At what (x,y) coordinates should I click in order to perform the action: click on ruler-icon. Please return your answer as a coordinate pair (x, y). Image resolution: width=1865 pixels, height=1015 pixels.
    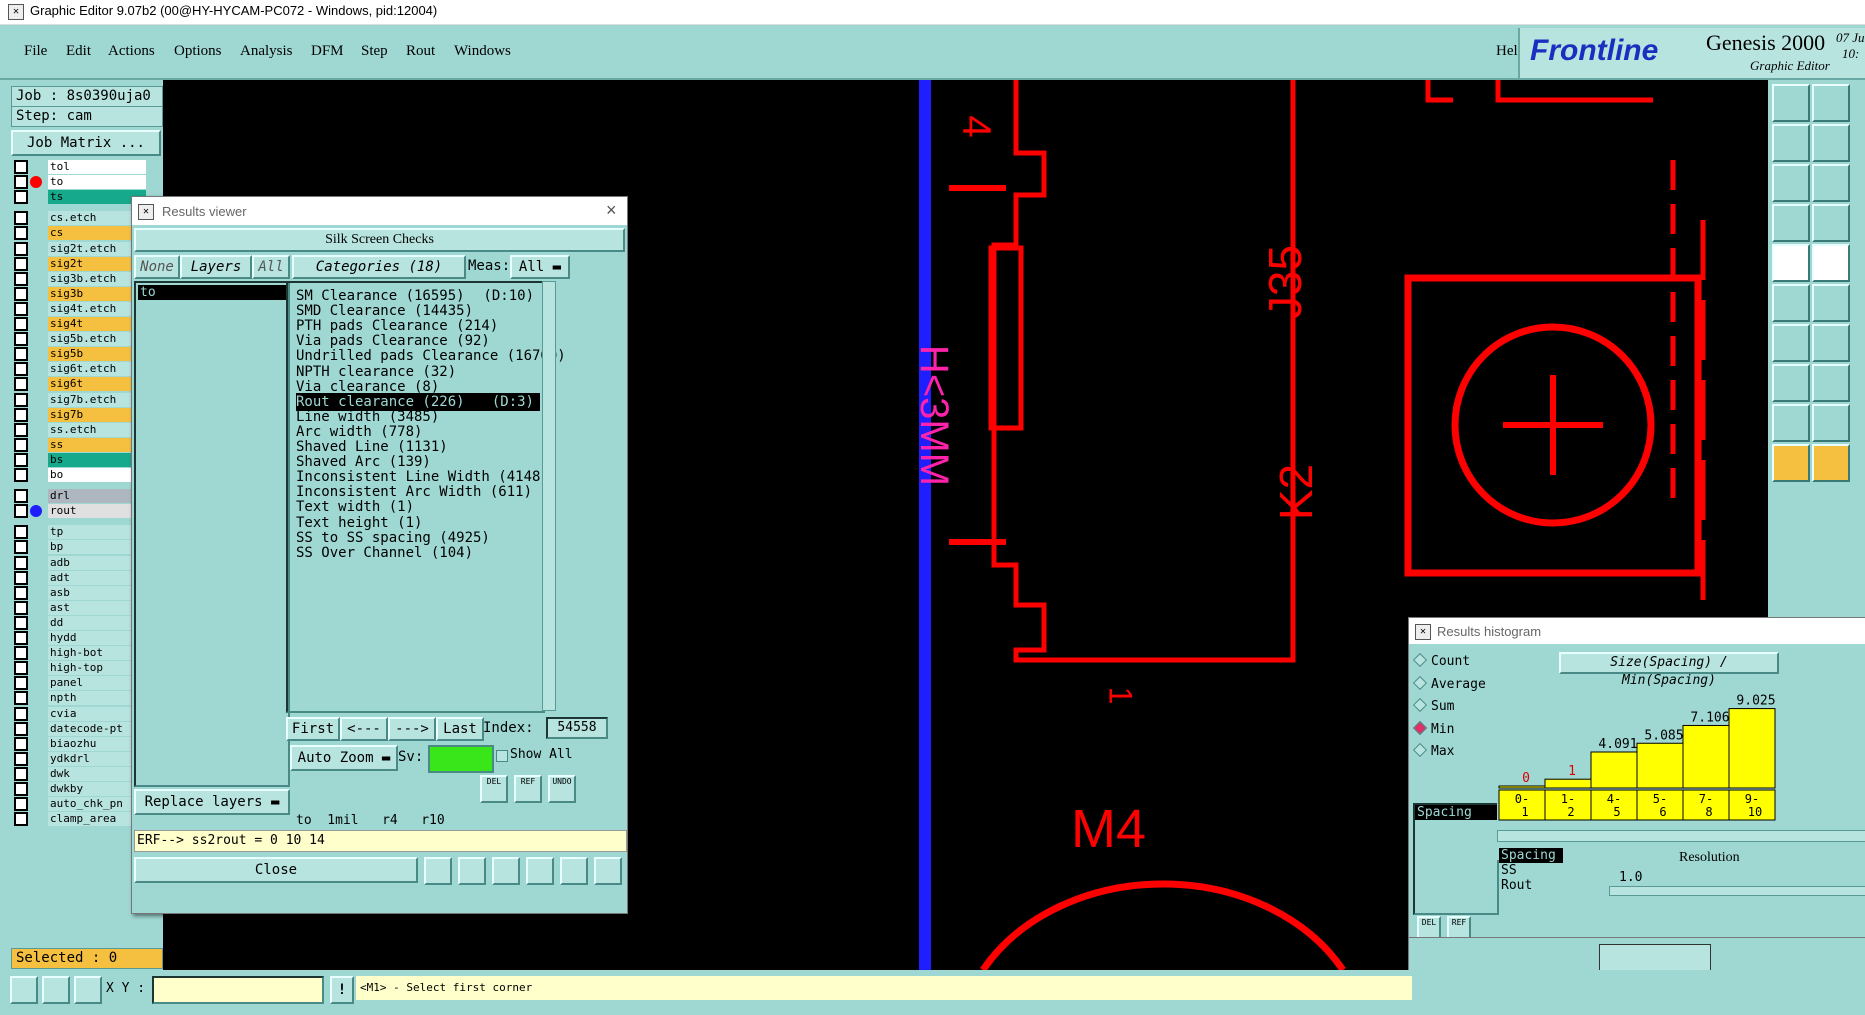
    Looking at the image, I should click on (56, 990).